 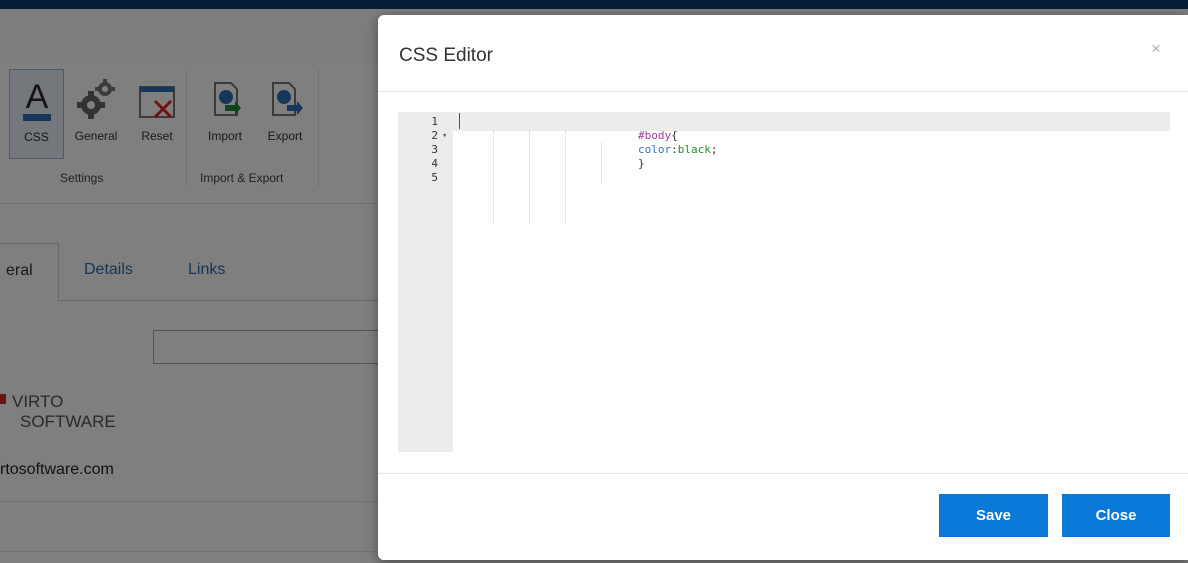 I want to click on modal-footer-divider, so click(x=783, y=473).